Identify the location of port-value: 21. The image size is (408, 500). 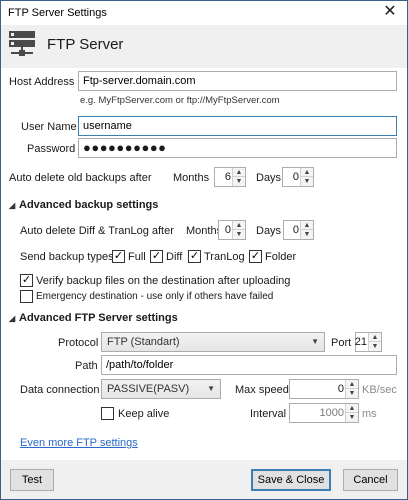
(360, 342).